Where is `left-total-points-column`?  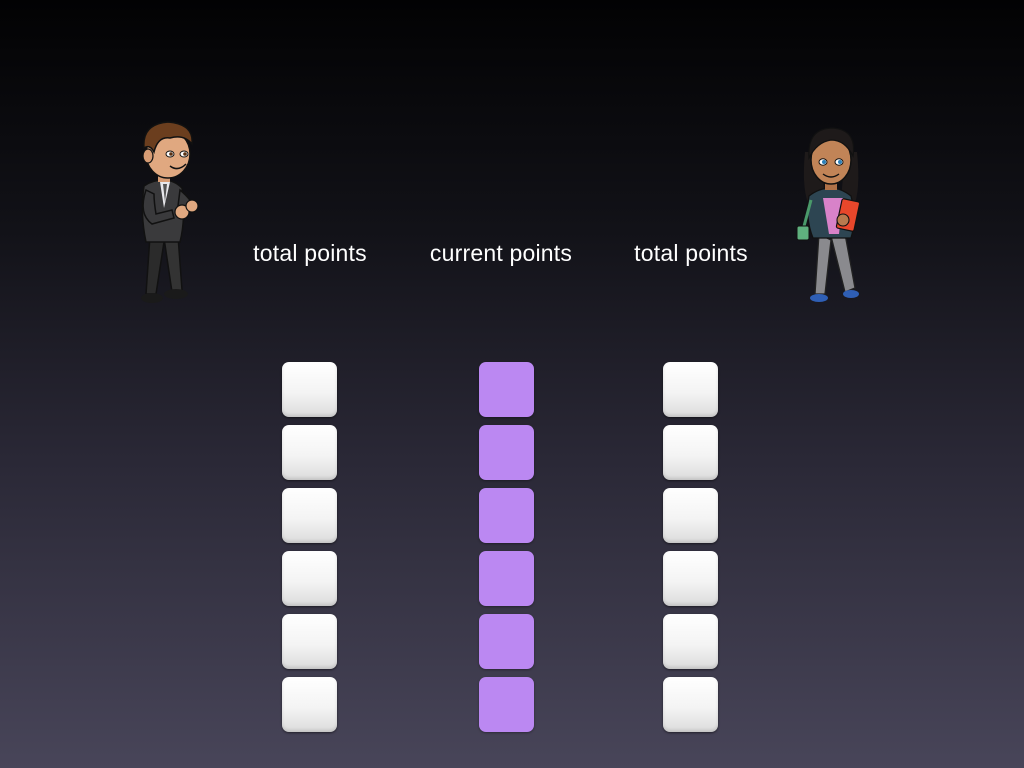
left-total-points-column is located at coordinates (310, 551).